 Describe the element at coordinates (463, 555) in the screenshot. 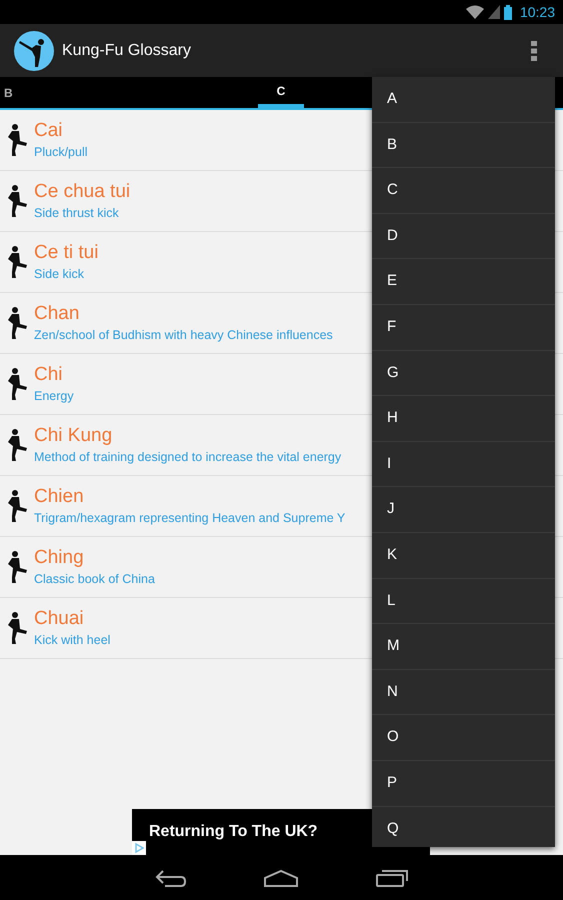

I see `menu-item: K` at that location.